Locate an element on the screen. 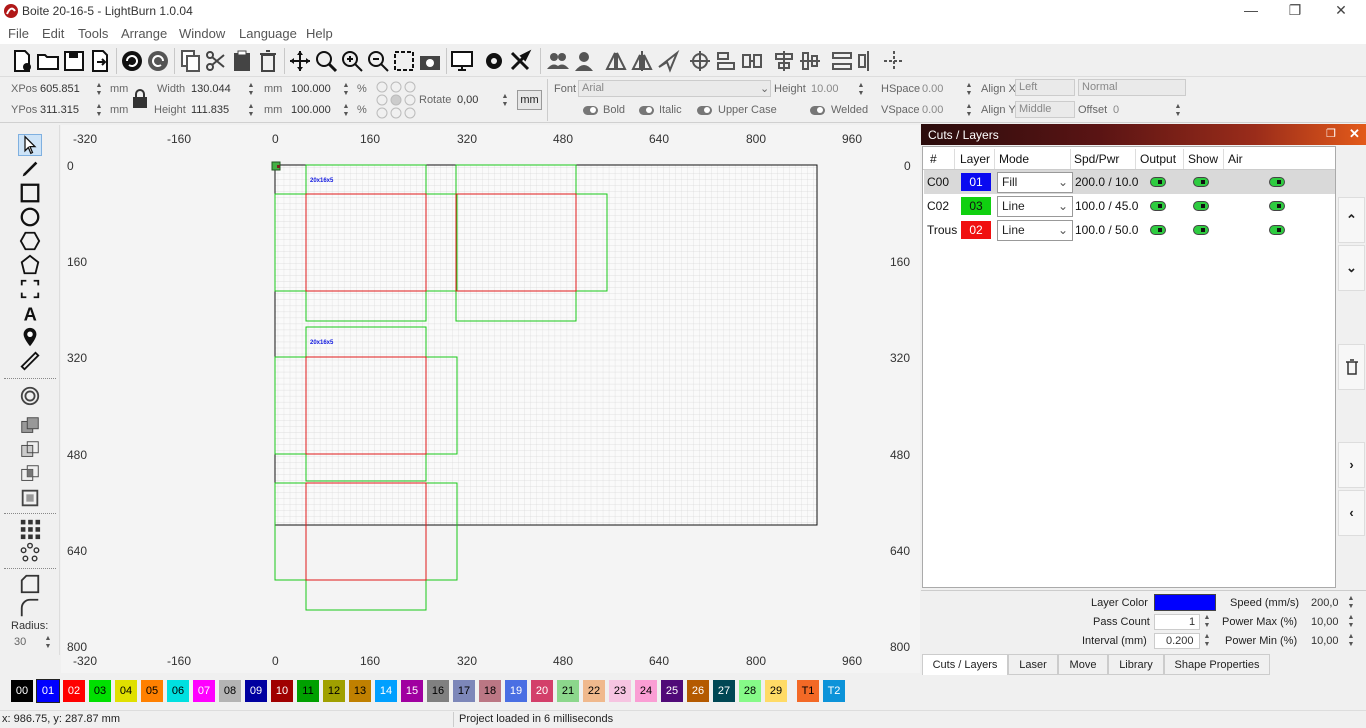 Image resolution: width=1366 pixels, height=728 pixels. redo-icon is located at coordinates (158, 61).